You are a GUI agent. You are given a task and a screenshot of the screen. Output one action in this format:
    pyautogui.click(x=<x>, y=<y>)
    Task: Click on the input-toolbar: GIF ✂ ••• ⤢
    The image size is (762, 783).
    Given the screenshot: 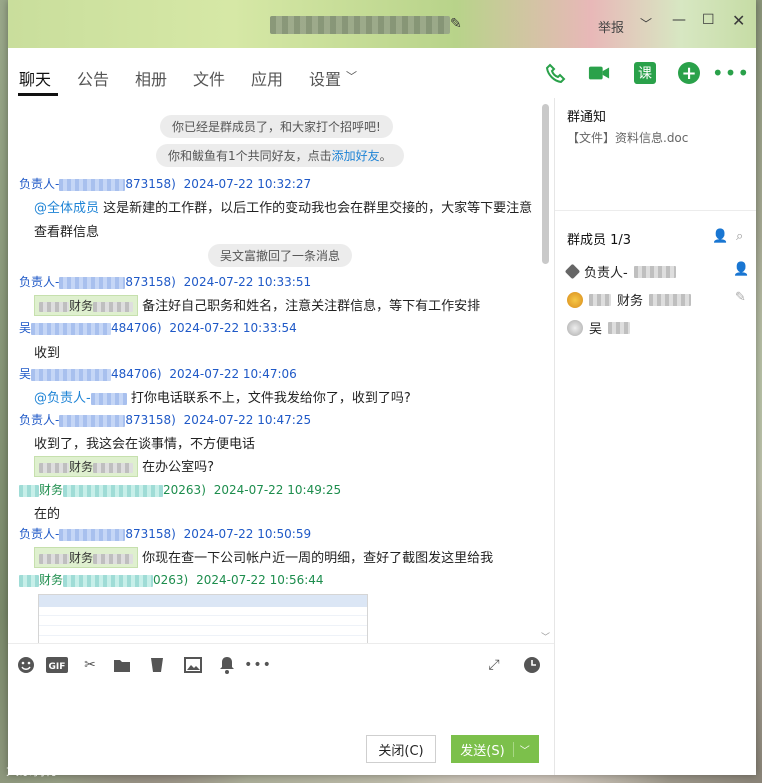 What is the action you would take?
    pyautogui.click(x=281, y=664)
    